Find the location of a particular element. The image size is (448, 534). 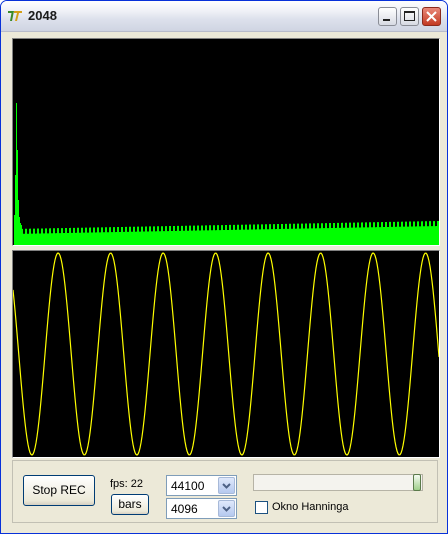

maximize-button is located at coordinates (409, 16).